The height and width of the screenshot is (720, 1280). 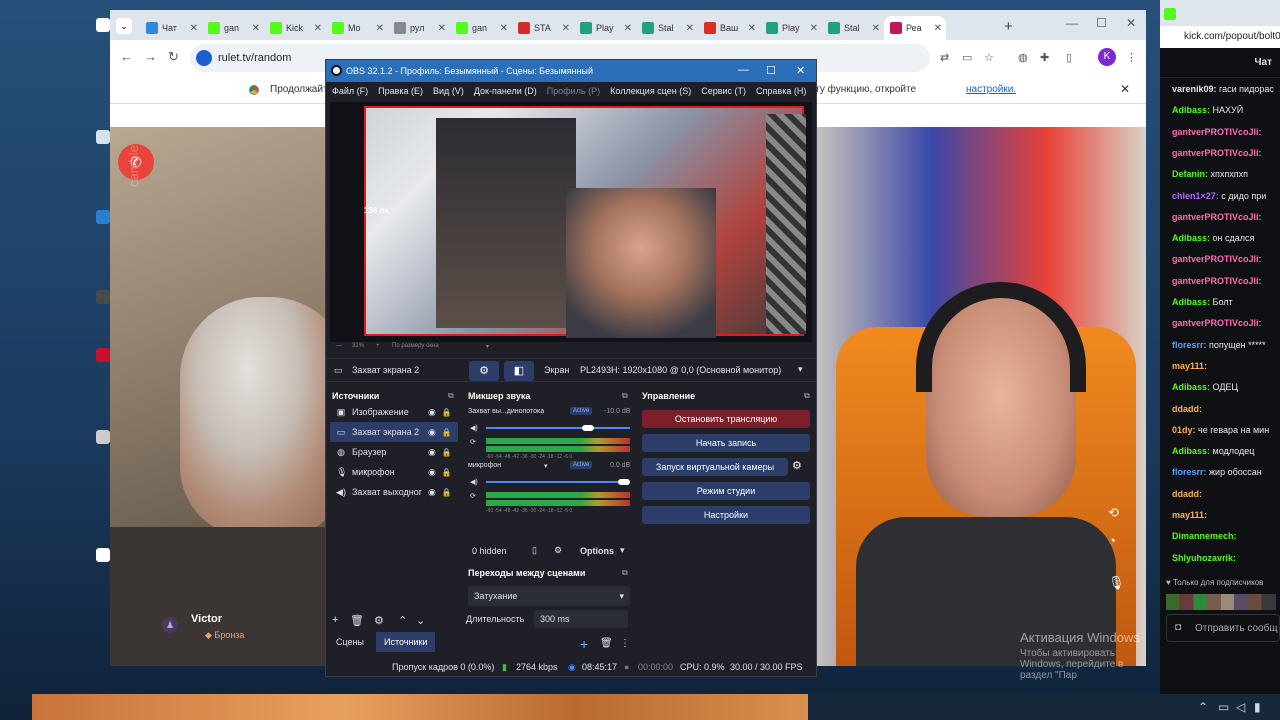 I want to click on chevron-up-icon: ⌃, so click(x=1203, y=707).